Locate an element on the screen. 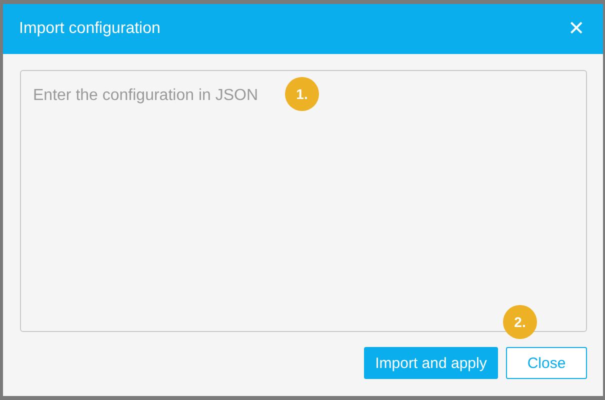 The width and height of the screenshot is (605, 400). import-button: Import and apply is located at coordinates (431, 363).